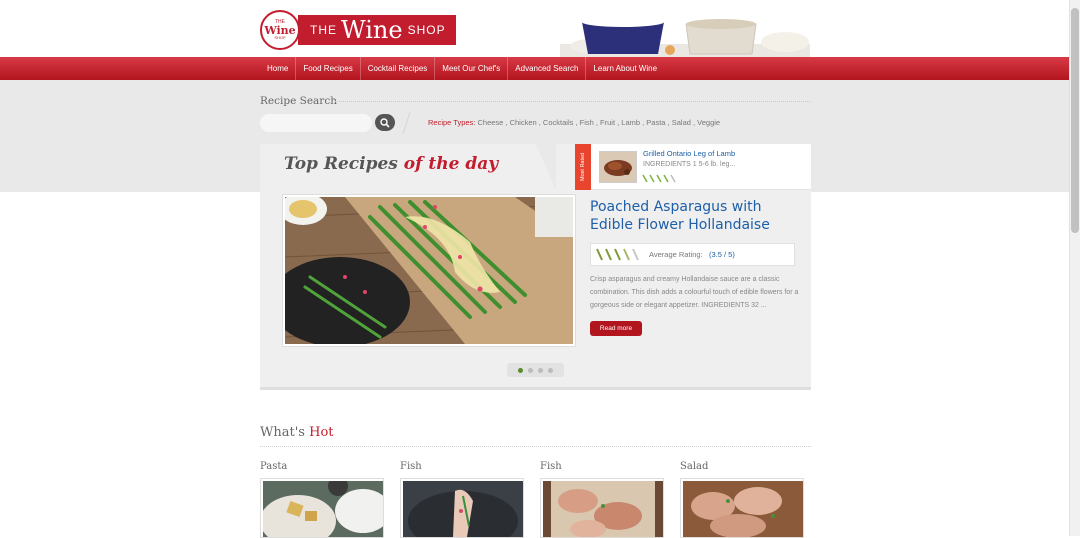 The image size is (1080, 538). What do you see at coordinates (546, 167) in the screenshot?
I see `title-notch` at bounding box center [546, 167].